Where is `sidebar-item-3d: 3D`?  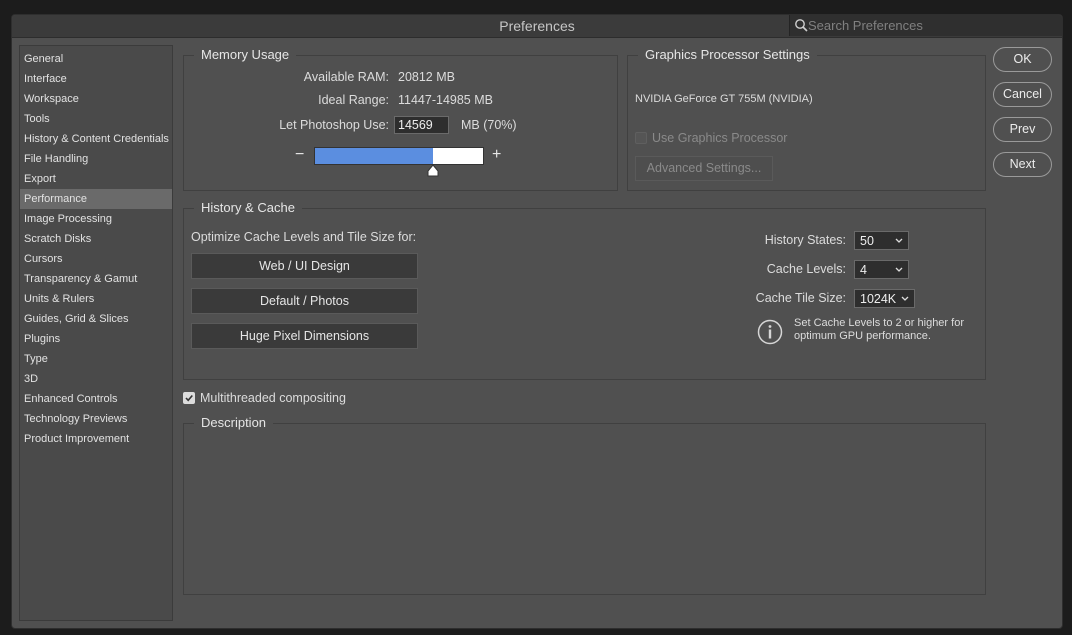
sidebar-item-3d: 3D is located at coordinates (96, 379).